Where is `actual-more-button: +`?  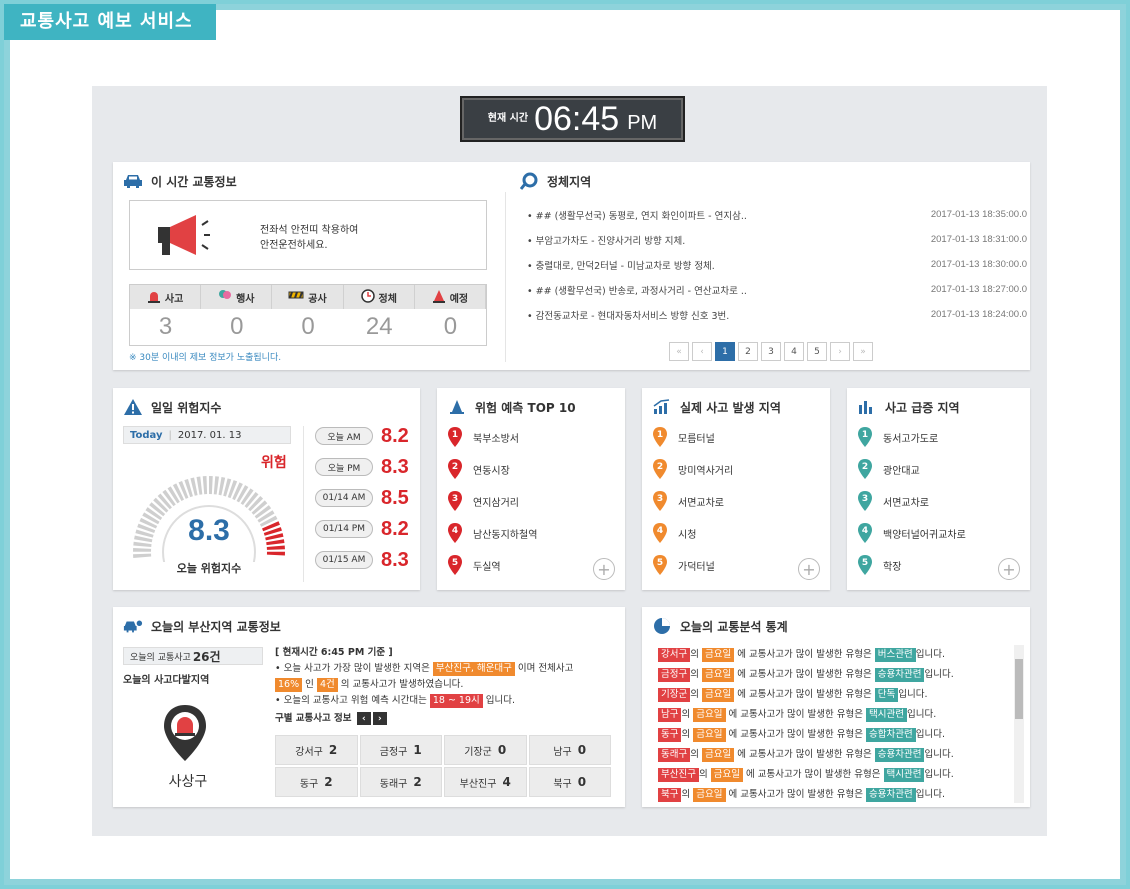 actual-more-button: + is located at coordinates (809, 569).